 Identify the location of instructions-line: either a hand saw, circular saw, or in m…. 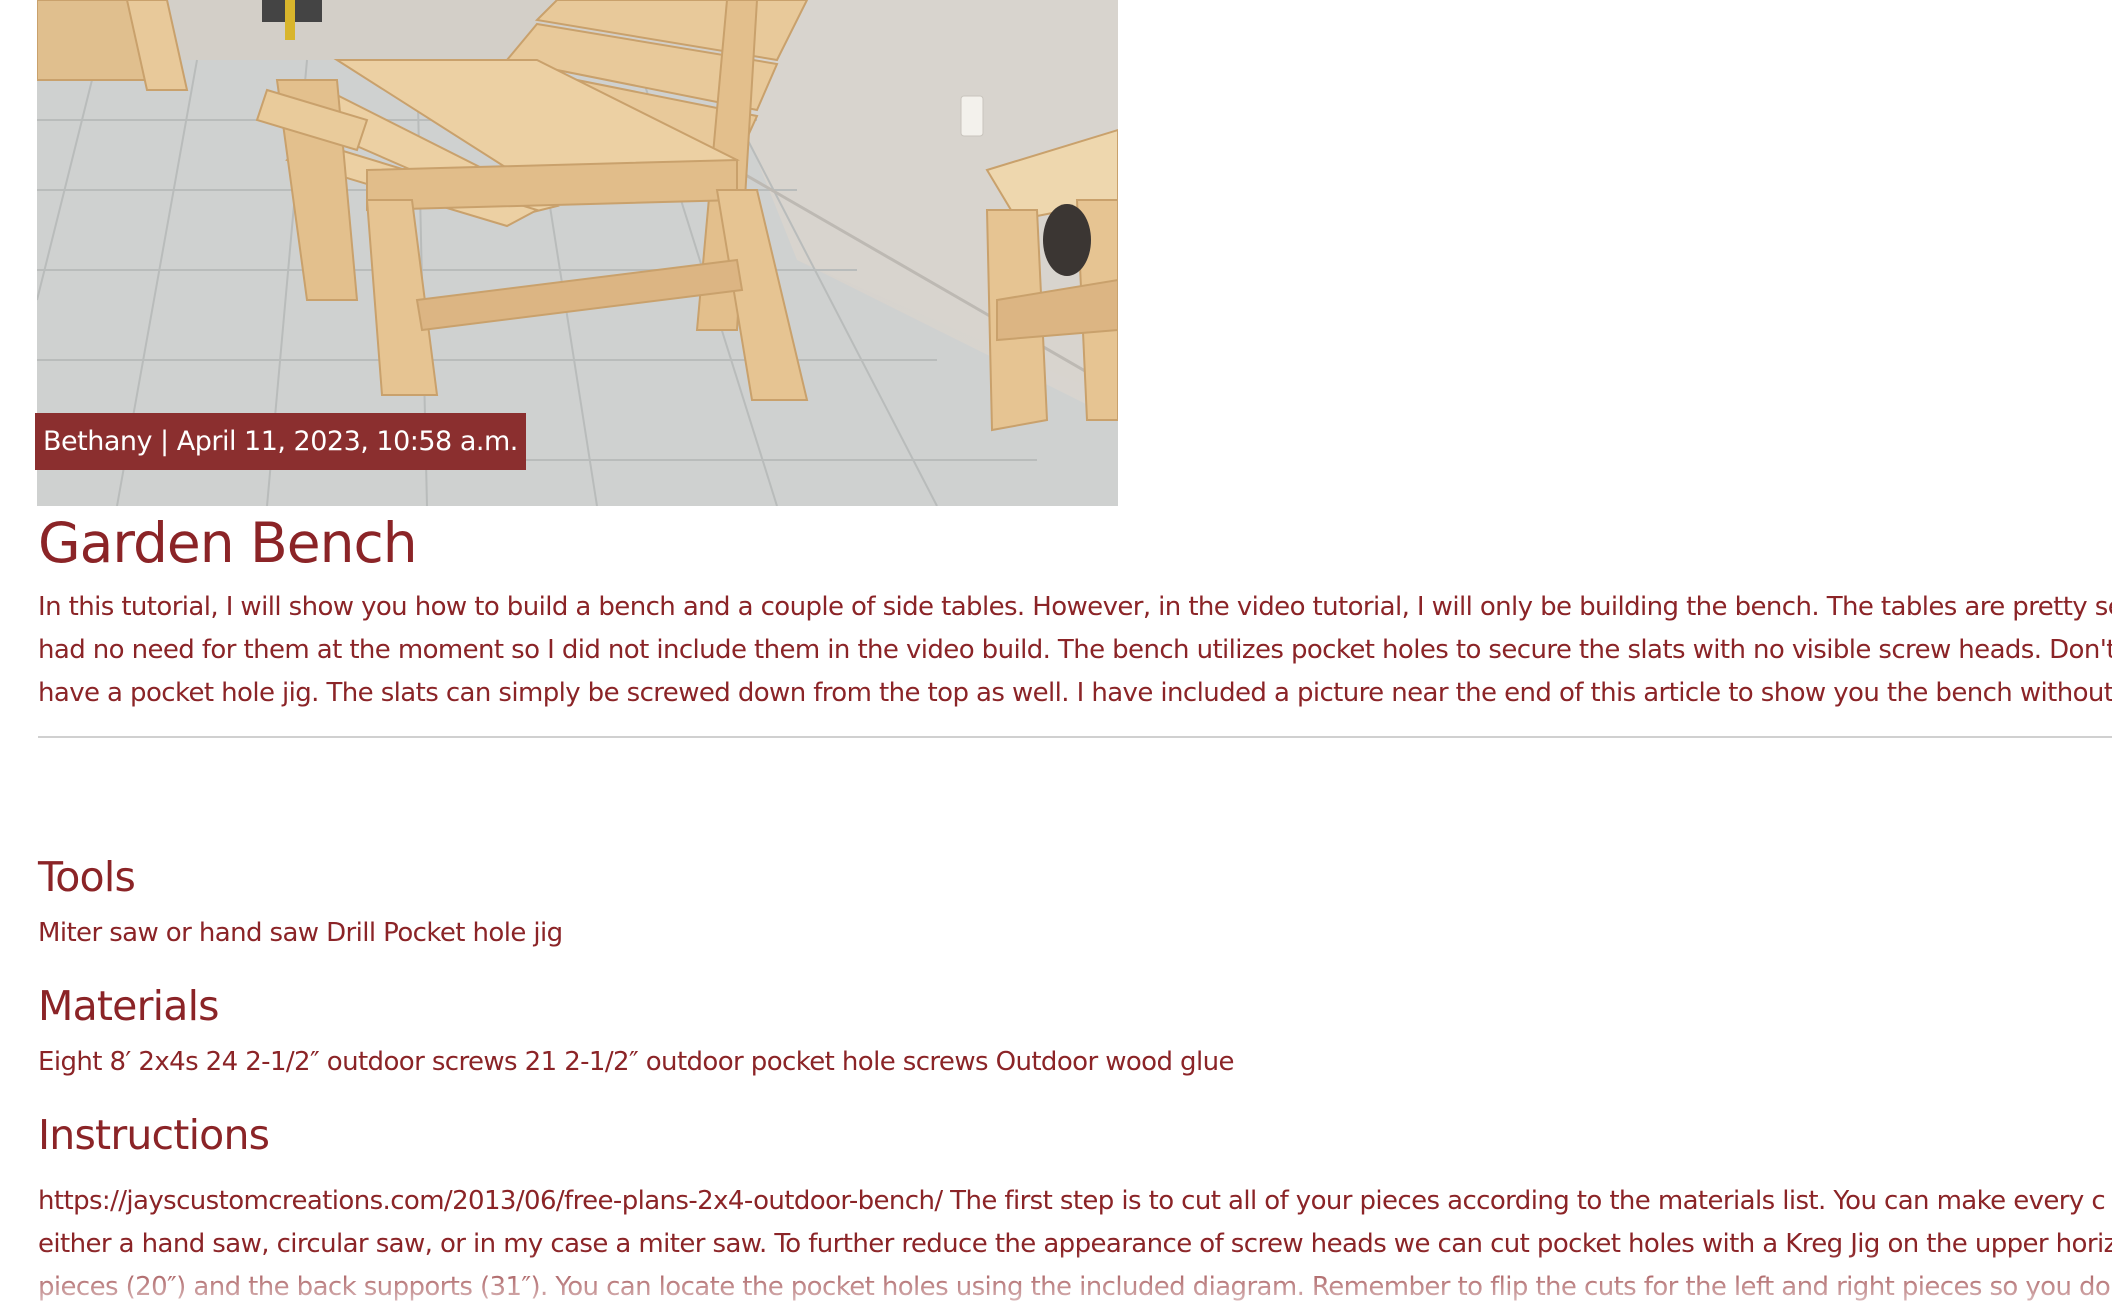
(1075, 1244).